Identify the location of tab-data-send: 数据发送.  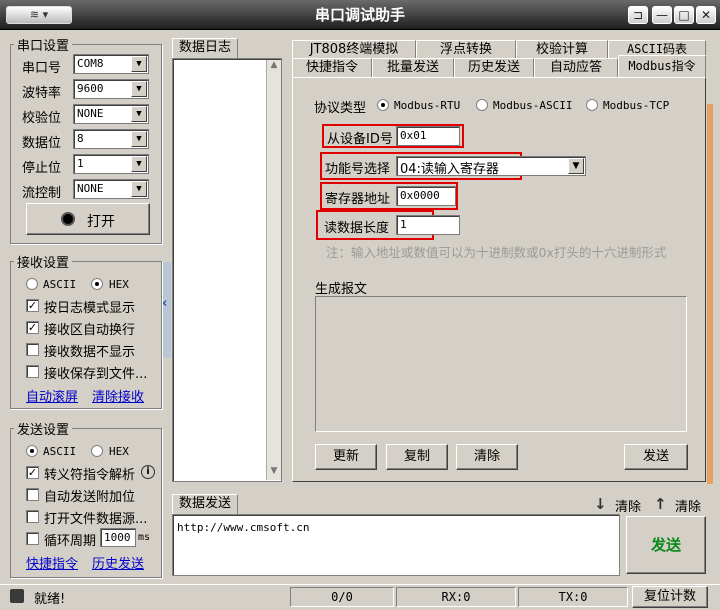
(205, 504).